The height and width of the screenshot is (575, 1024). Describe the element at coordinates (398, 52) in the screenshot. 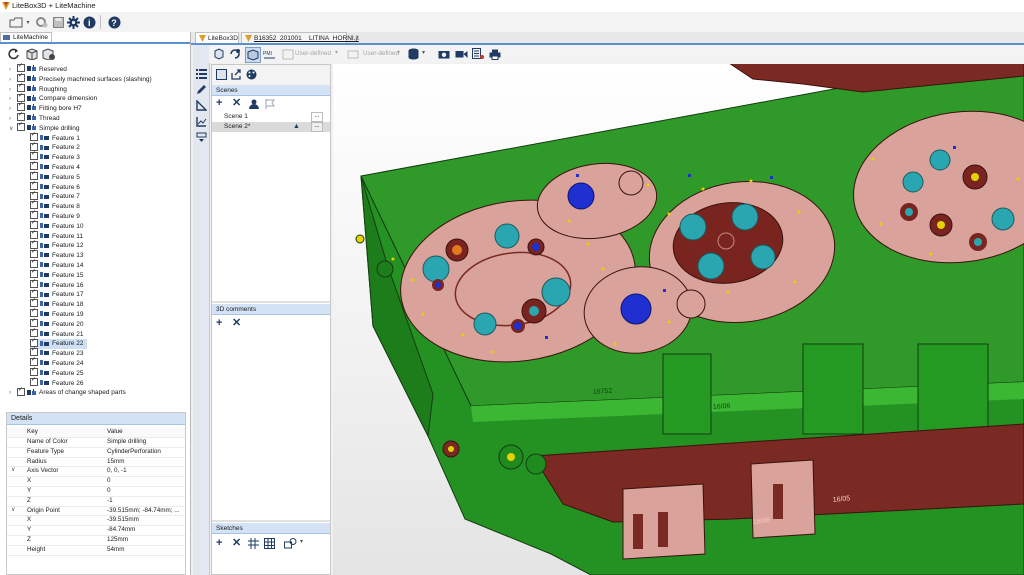

I see `view-preset-2-chevron-icon: ▾` at that location.